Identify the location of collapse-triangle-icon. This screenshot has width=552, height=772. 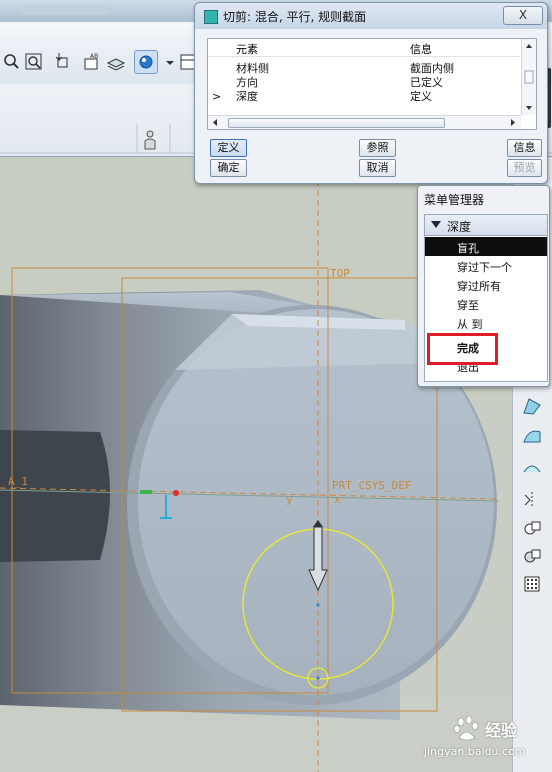
(436, 224).